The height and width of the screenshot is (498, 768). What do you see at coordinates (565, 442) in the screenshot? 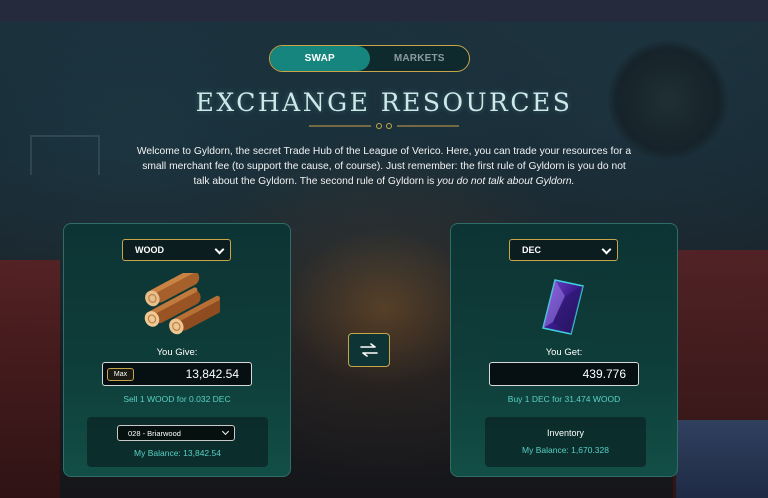
I see `inventory-panel: Inventory My Balance: 1,670.328` at bounding box center [565, 442].